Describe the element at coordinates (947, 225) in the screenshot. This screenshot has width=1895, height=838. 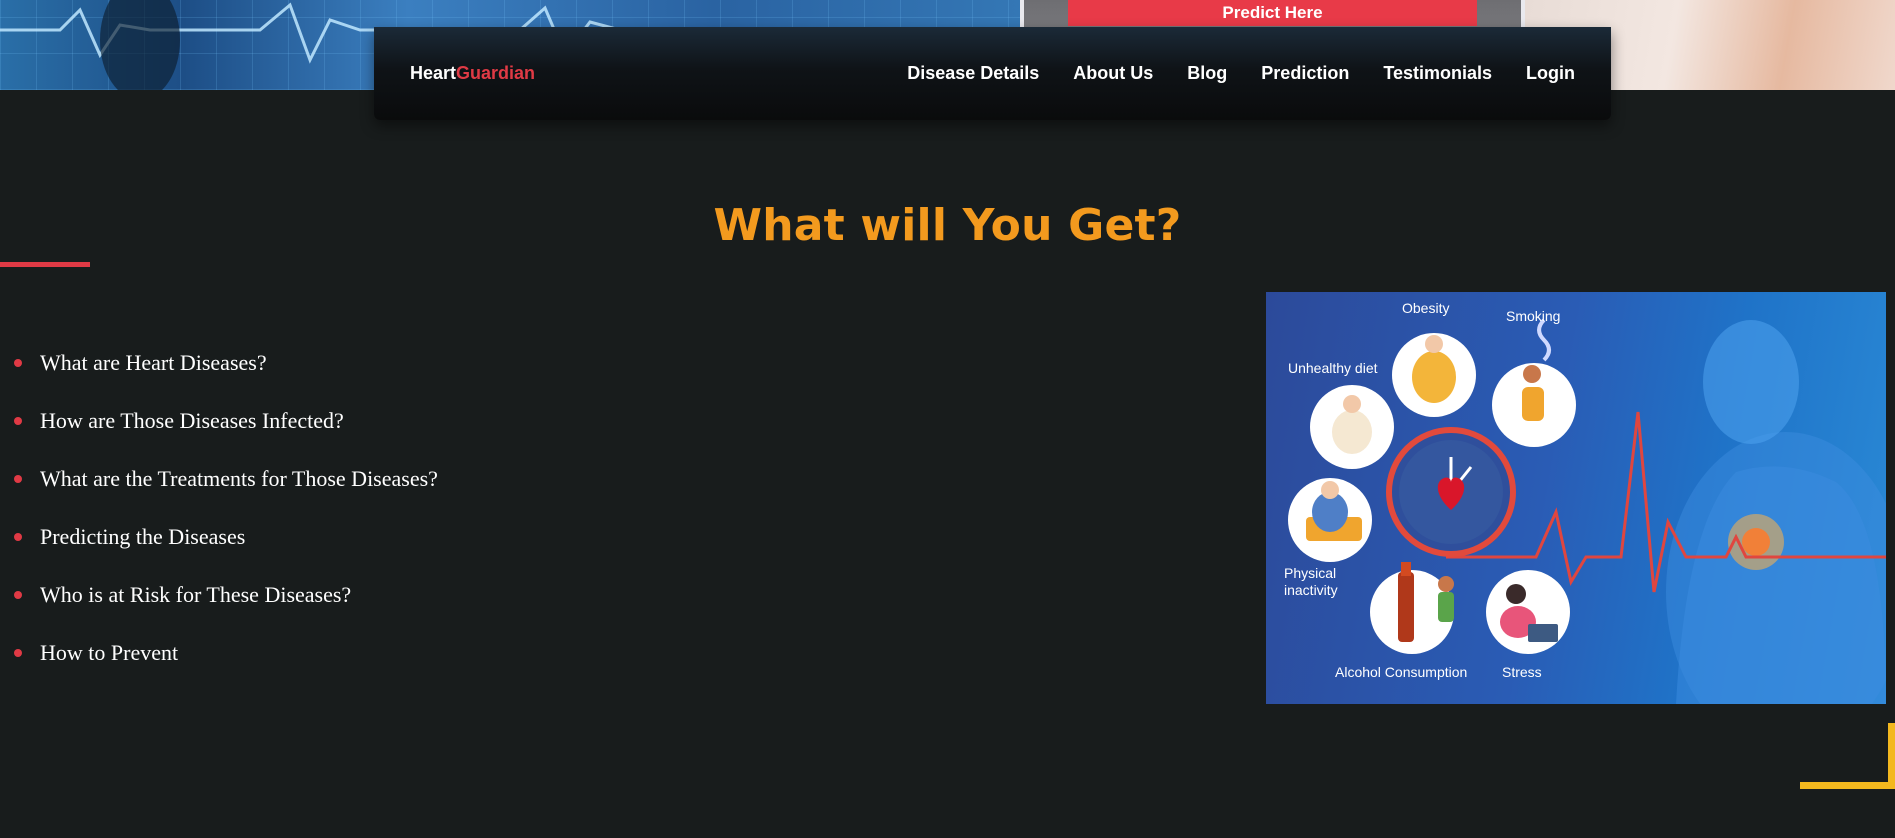
I see `section-title: What will You Get?` at that location.